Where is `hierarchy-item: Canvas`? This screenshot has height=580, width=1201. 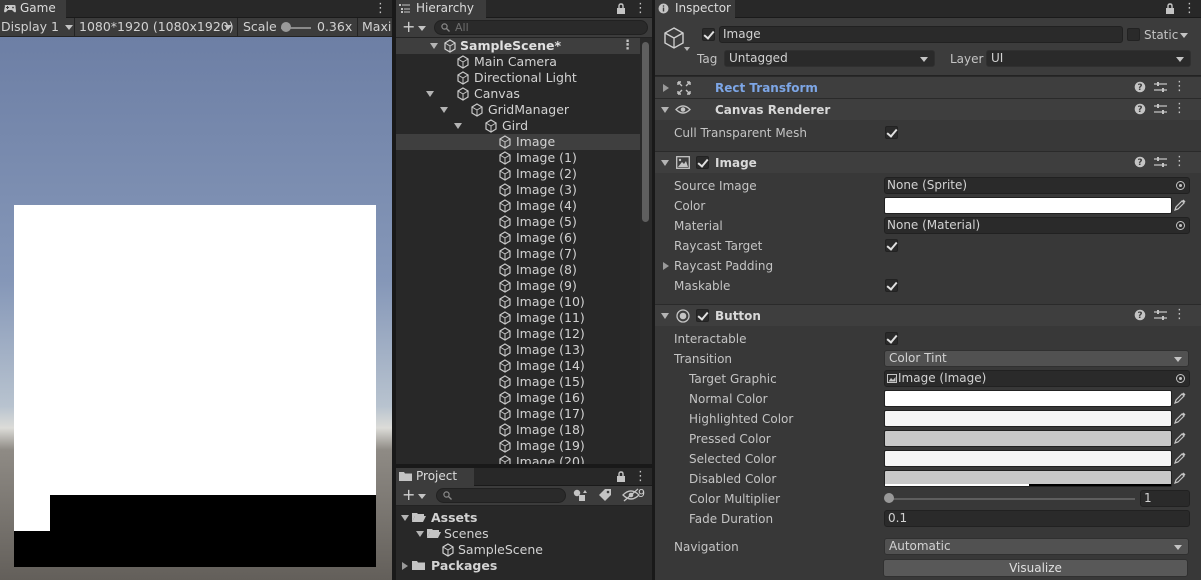
hierarchy-item: Canvas is located at coordinates (518, 94).